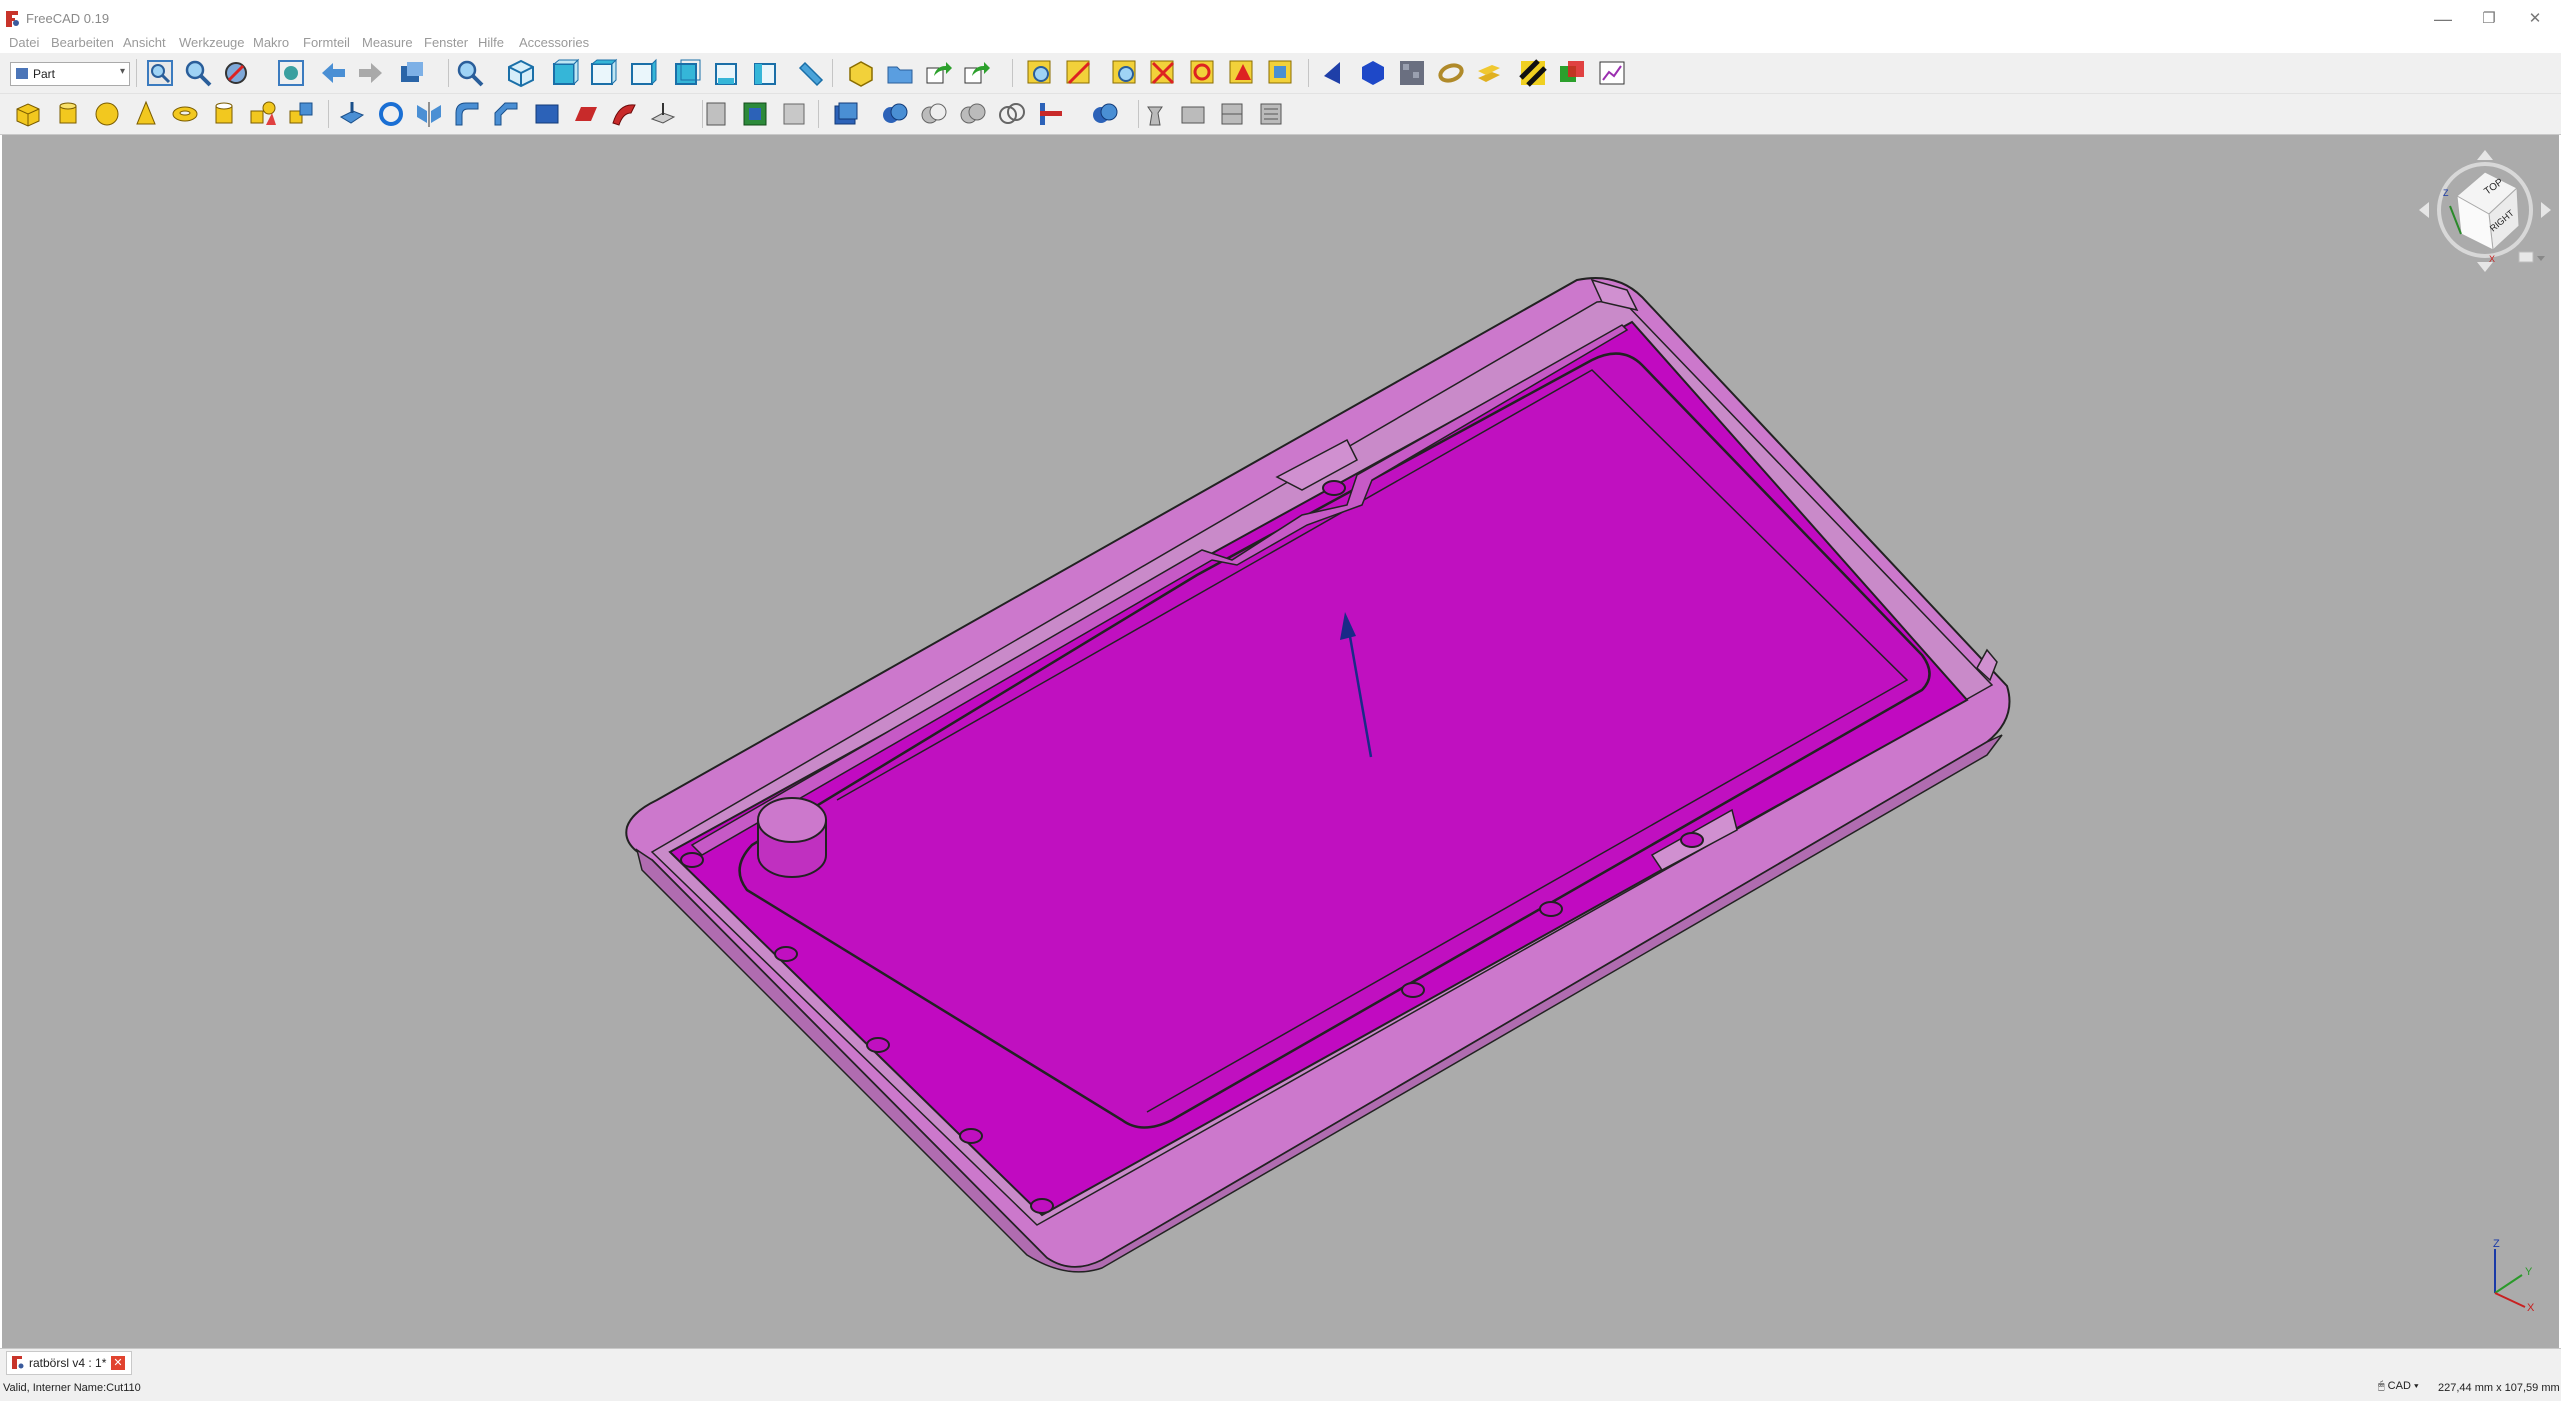 The width and height of the screenshot is (2561, 1401). What do you see at coordinates (371, 73) in the screenshot?
I see `nav-forward-icon` at bounding box center [371, 73].